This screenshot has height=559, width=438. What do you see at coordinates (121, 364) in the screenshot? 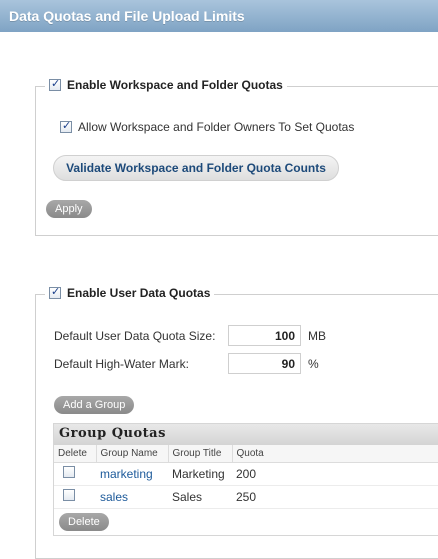
I see `high-water-mark-label: Default High-Water Mark:` at bounding box center [121, 364].